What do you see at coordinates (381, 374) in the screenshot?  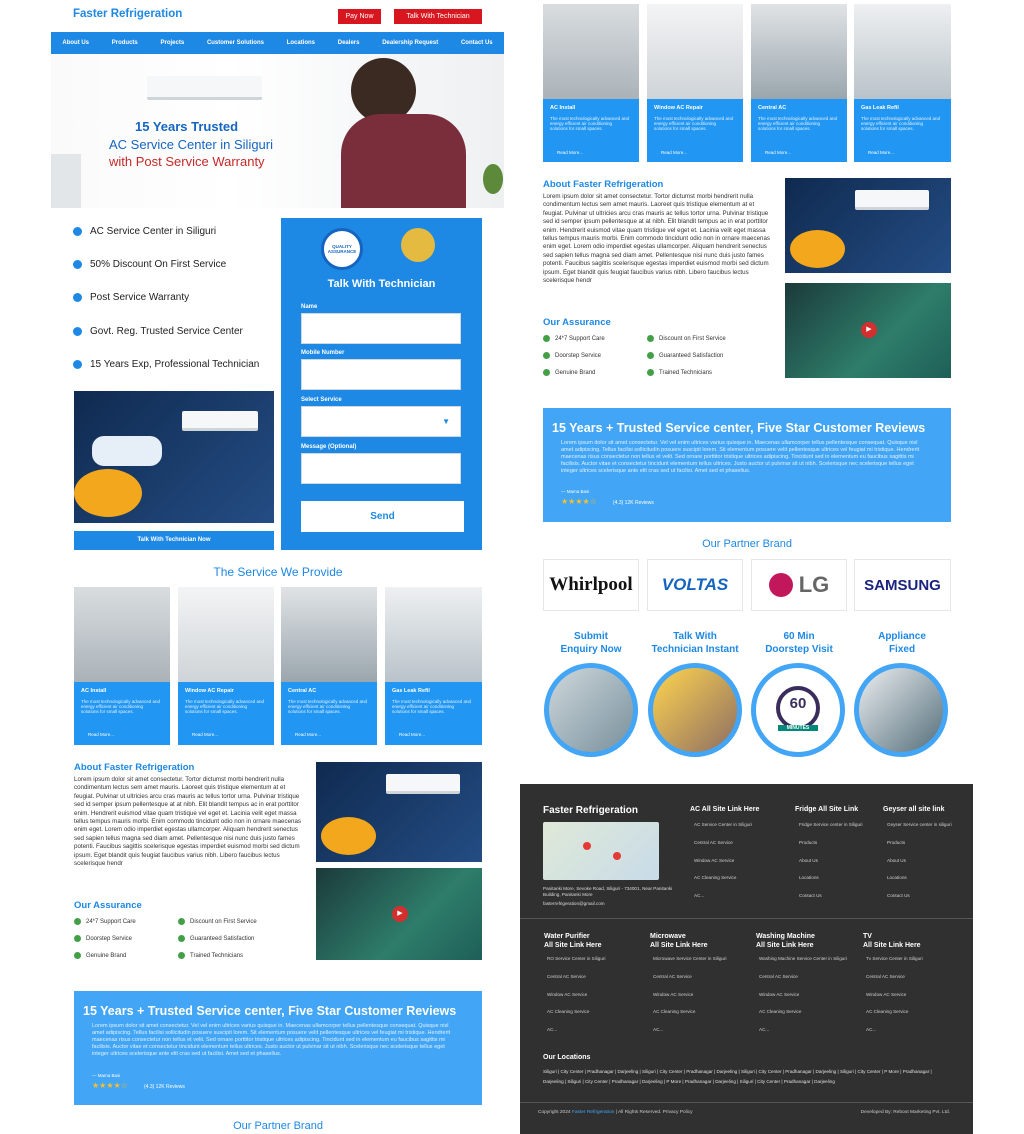 I see `mobile-input` at bounding box center [381, 374].